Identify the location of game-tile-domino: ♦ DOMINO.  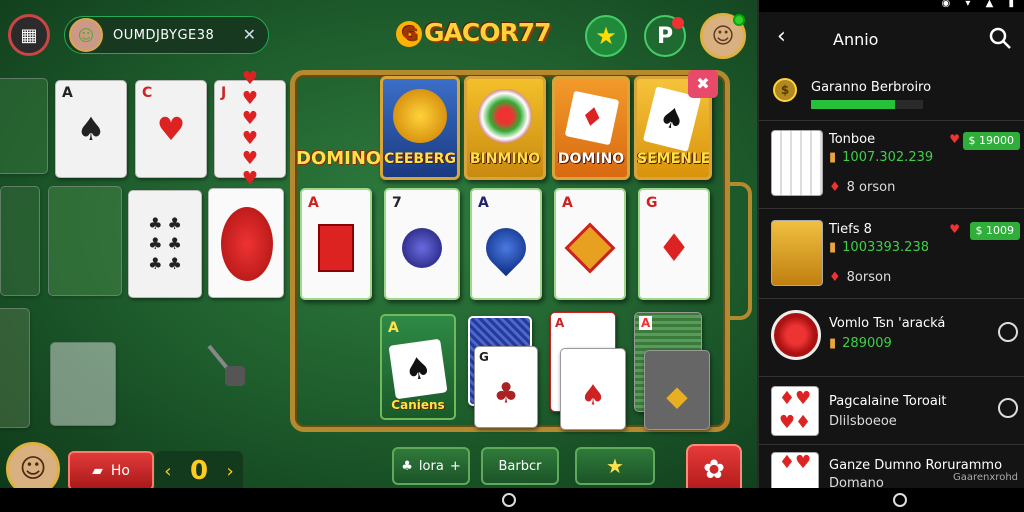
(591, 128).